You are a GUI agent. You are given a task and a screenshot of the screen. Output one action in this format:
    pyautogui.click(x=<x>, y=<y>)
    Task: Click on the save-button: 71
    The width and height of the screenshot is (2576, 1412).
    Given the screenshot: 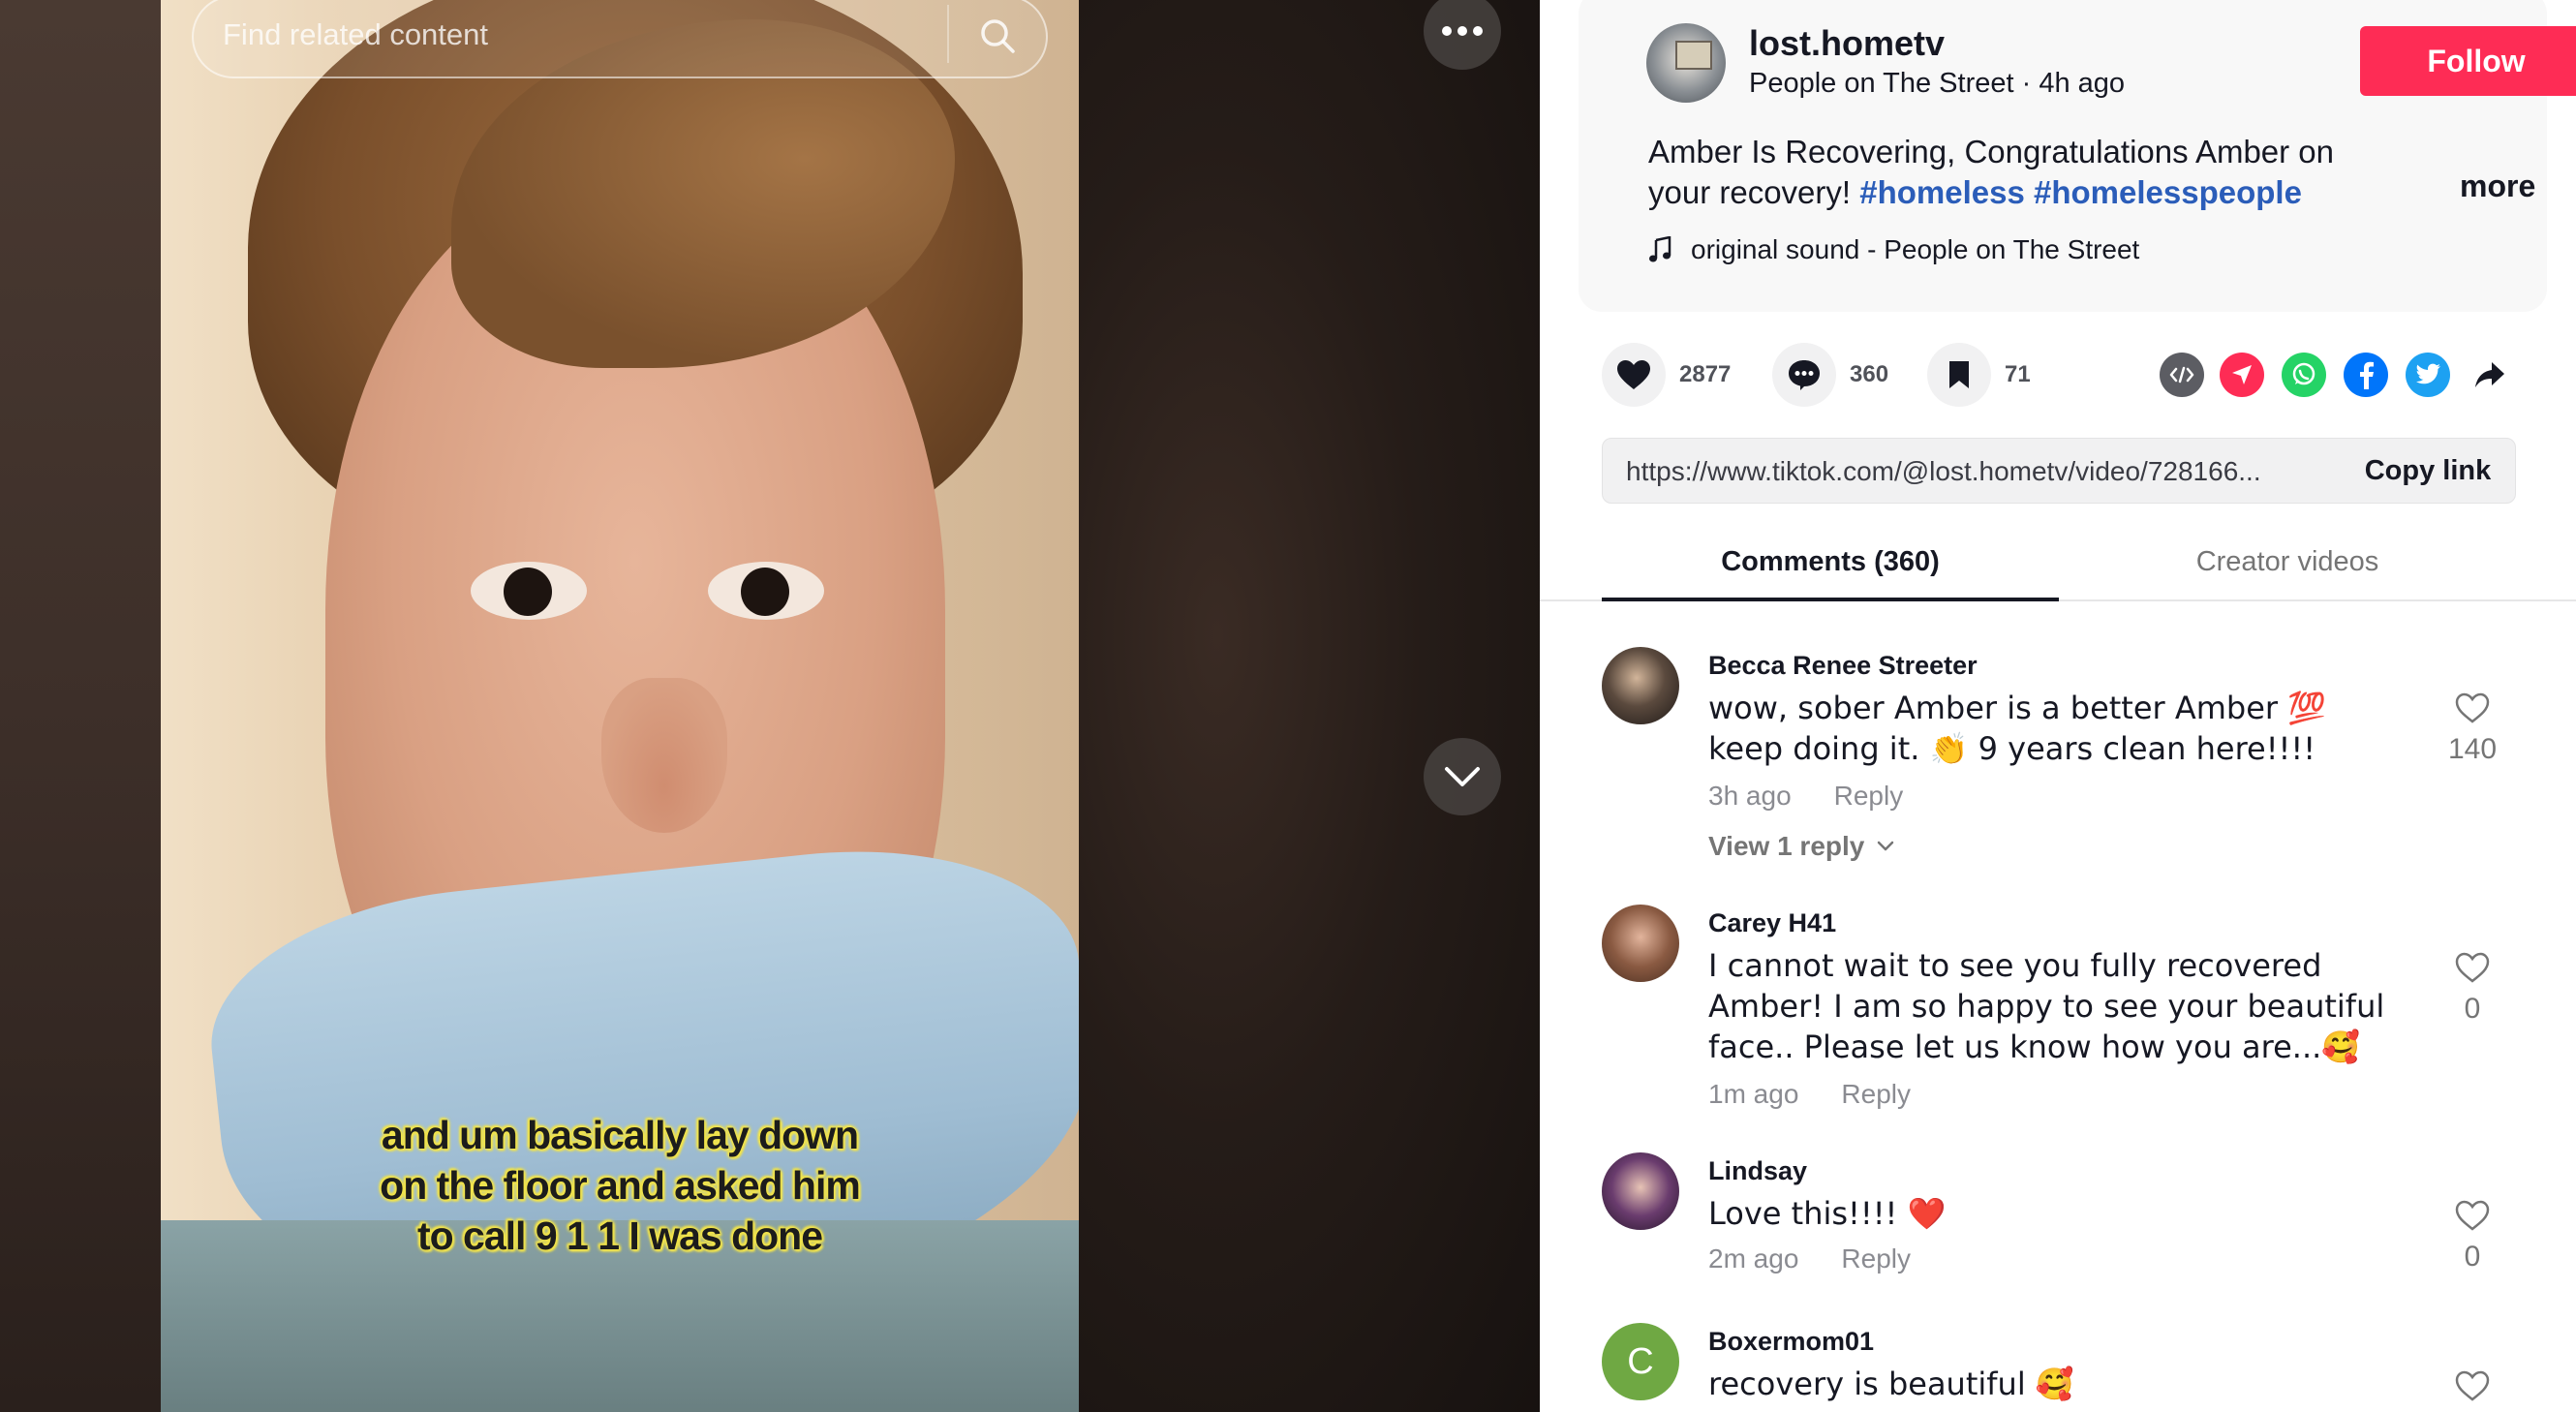 What is the action you would take?
    pyautogui.click(x=1979, y=375)
    